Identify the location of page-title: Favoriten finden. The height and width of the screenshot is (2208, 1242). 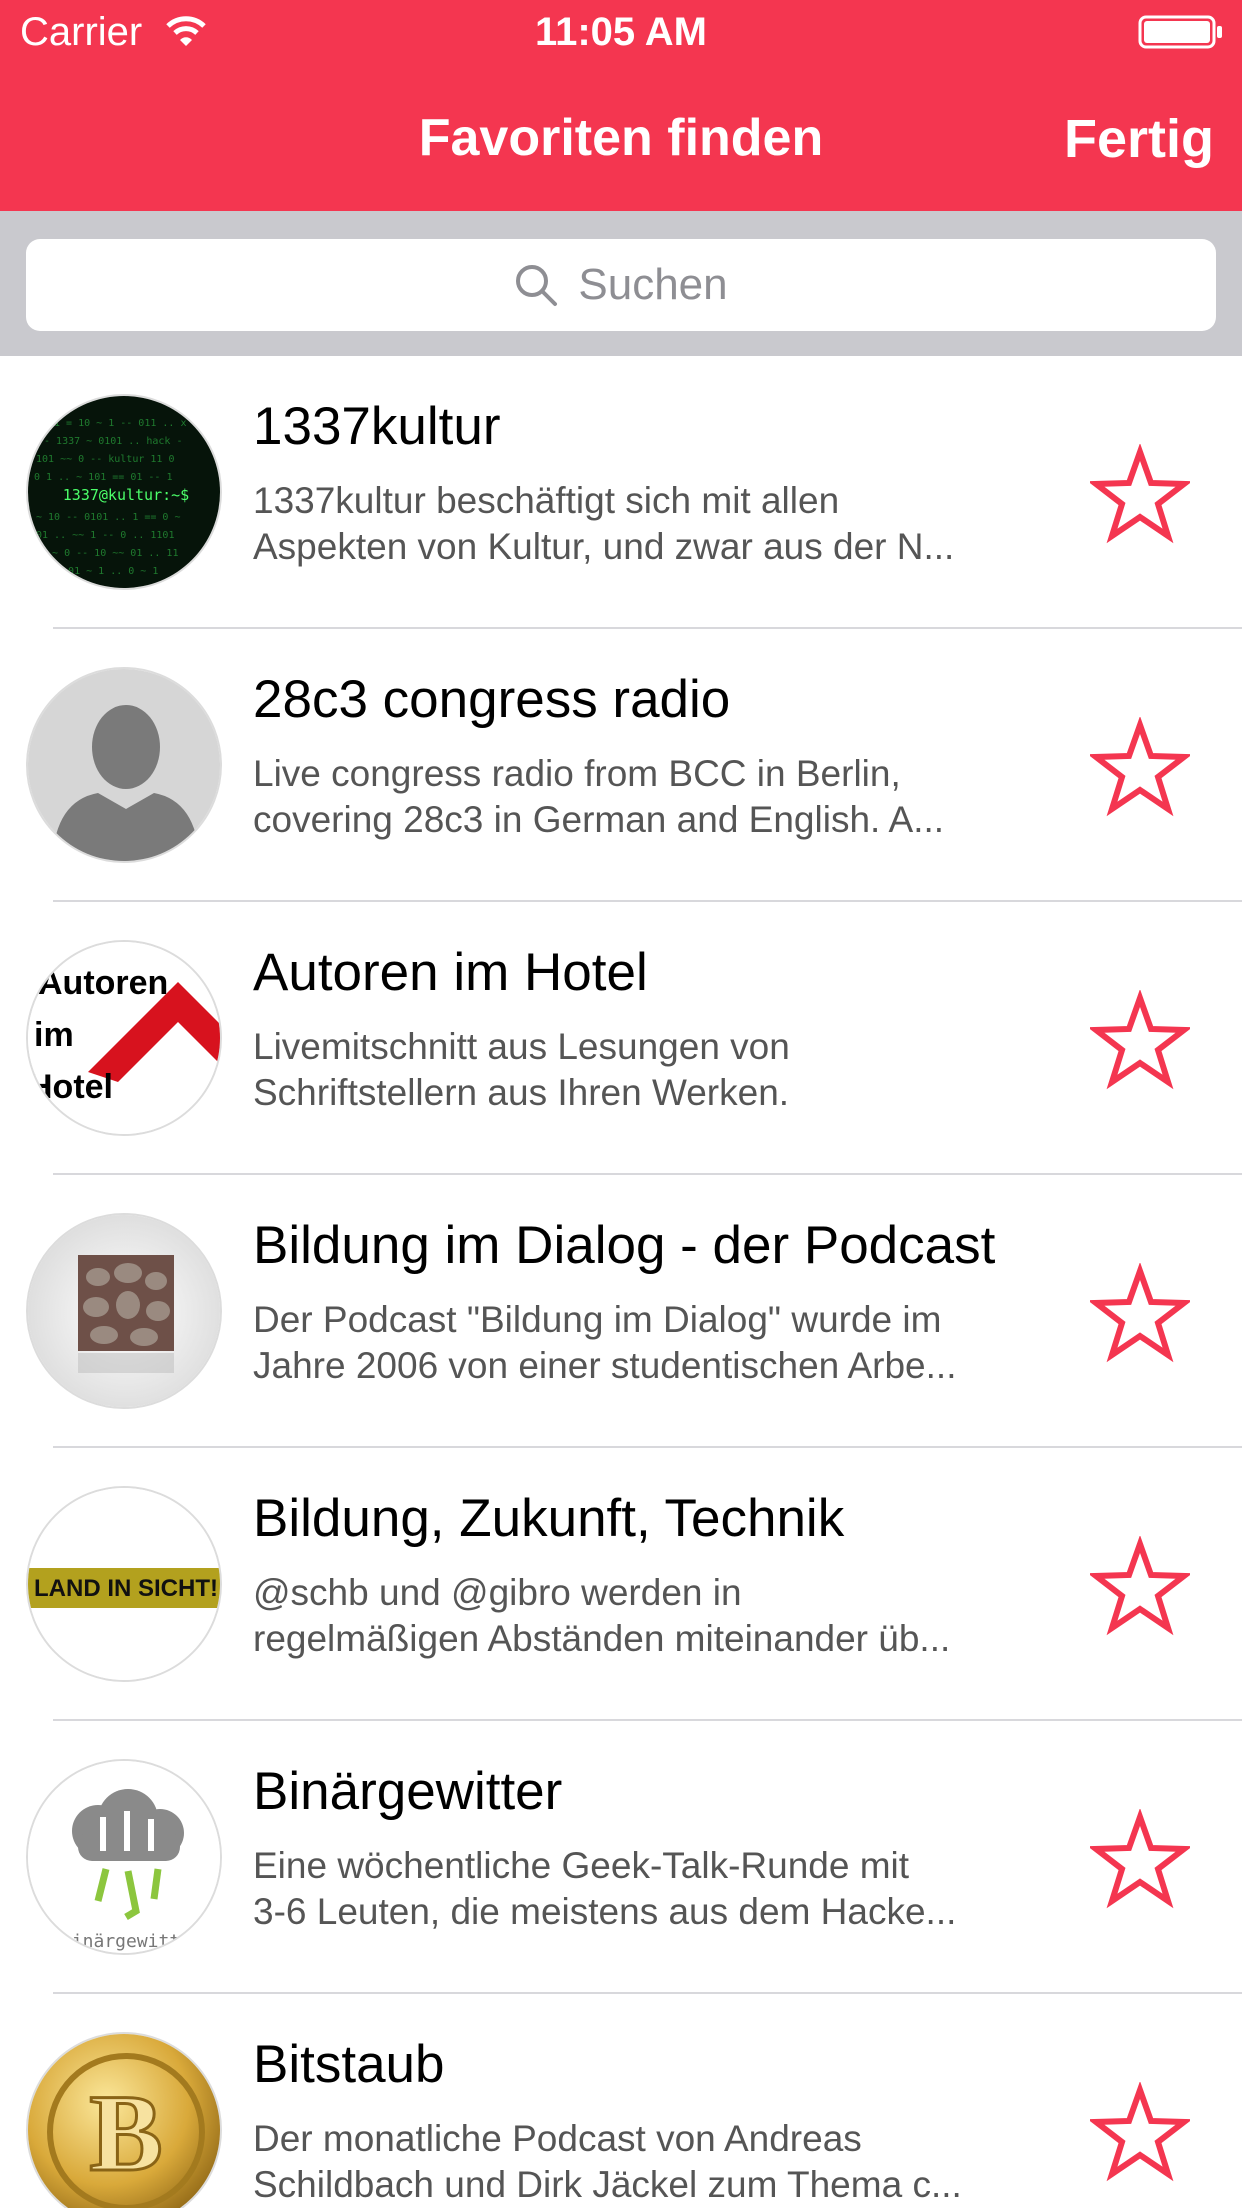
(621, 138).